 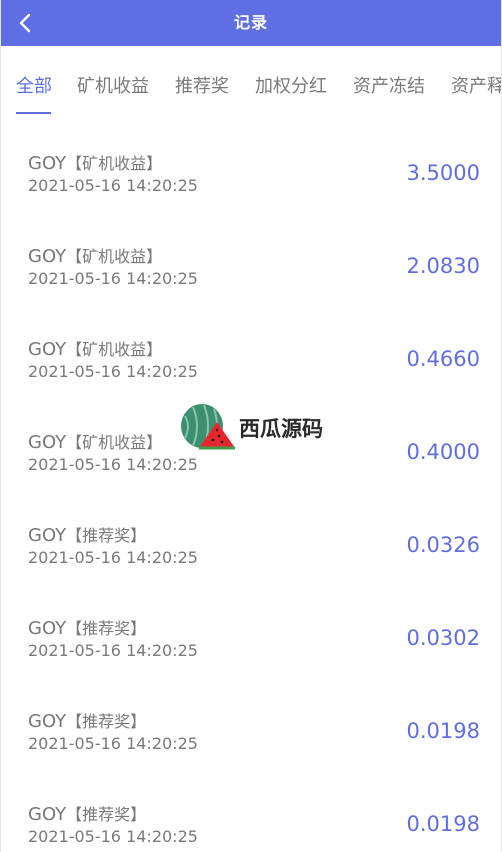 What do you see at coordinates (34, 85) in the screenshot?
I see `tab-all: 全部` at bounding box center [34, 85].